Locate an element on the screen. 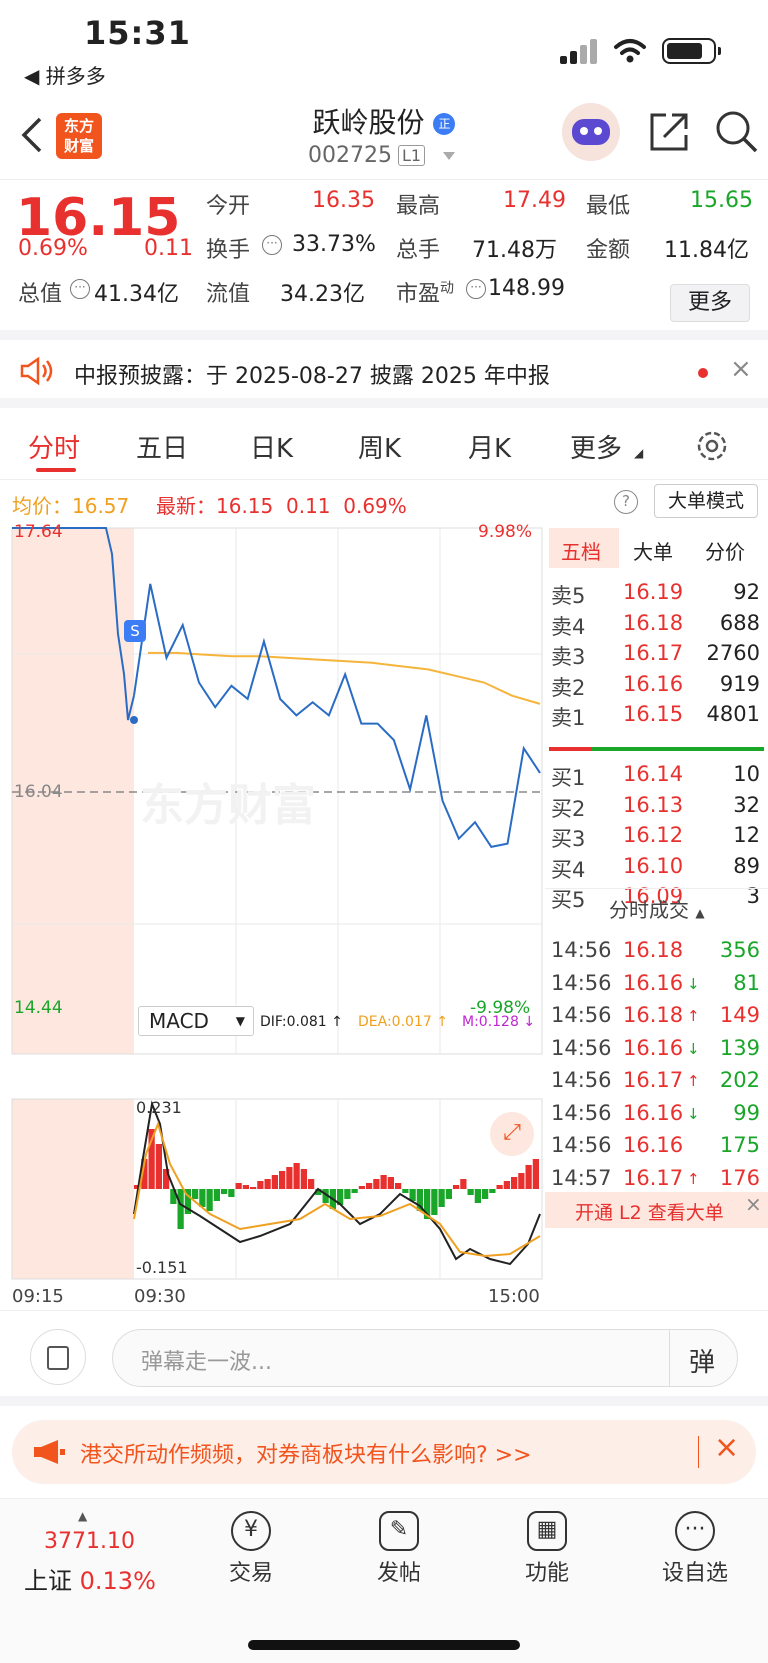 This screenshot has height=1663, width=768. tab-price-dist: 分价 is located at coordinates (725, 550).